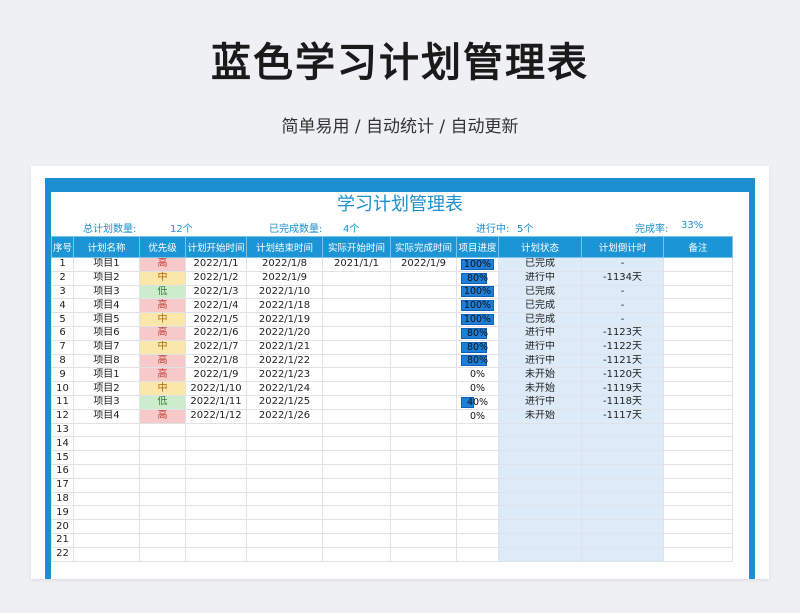 This screenshot has width=800, height=613. What do you see at coordinates (106, 306) in the screenshot?
I see `plan-name-cell: 项目4` at bounding box center [106, 306].